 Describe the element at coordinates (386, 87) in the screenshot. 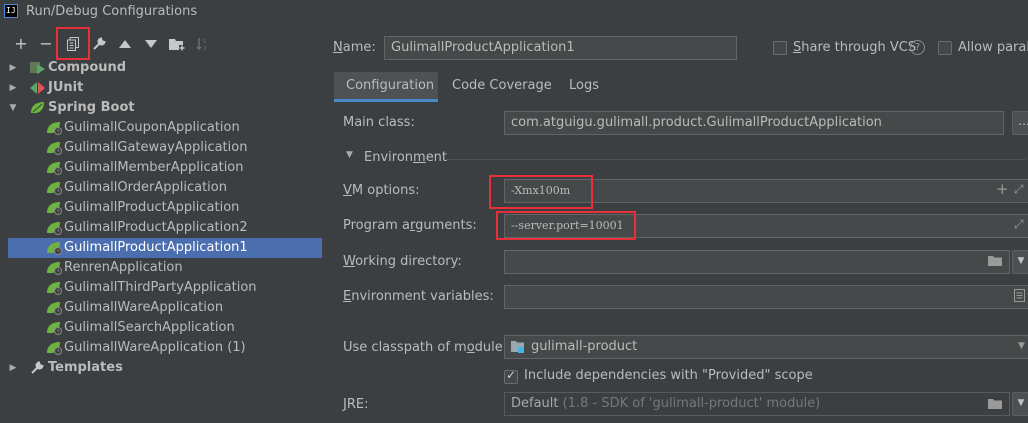

I see `tab-configuration: Configuration` at that location.